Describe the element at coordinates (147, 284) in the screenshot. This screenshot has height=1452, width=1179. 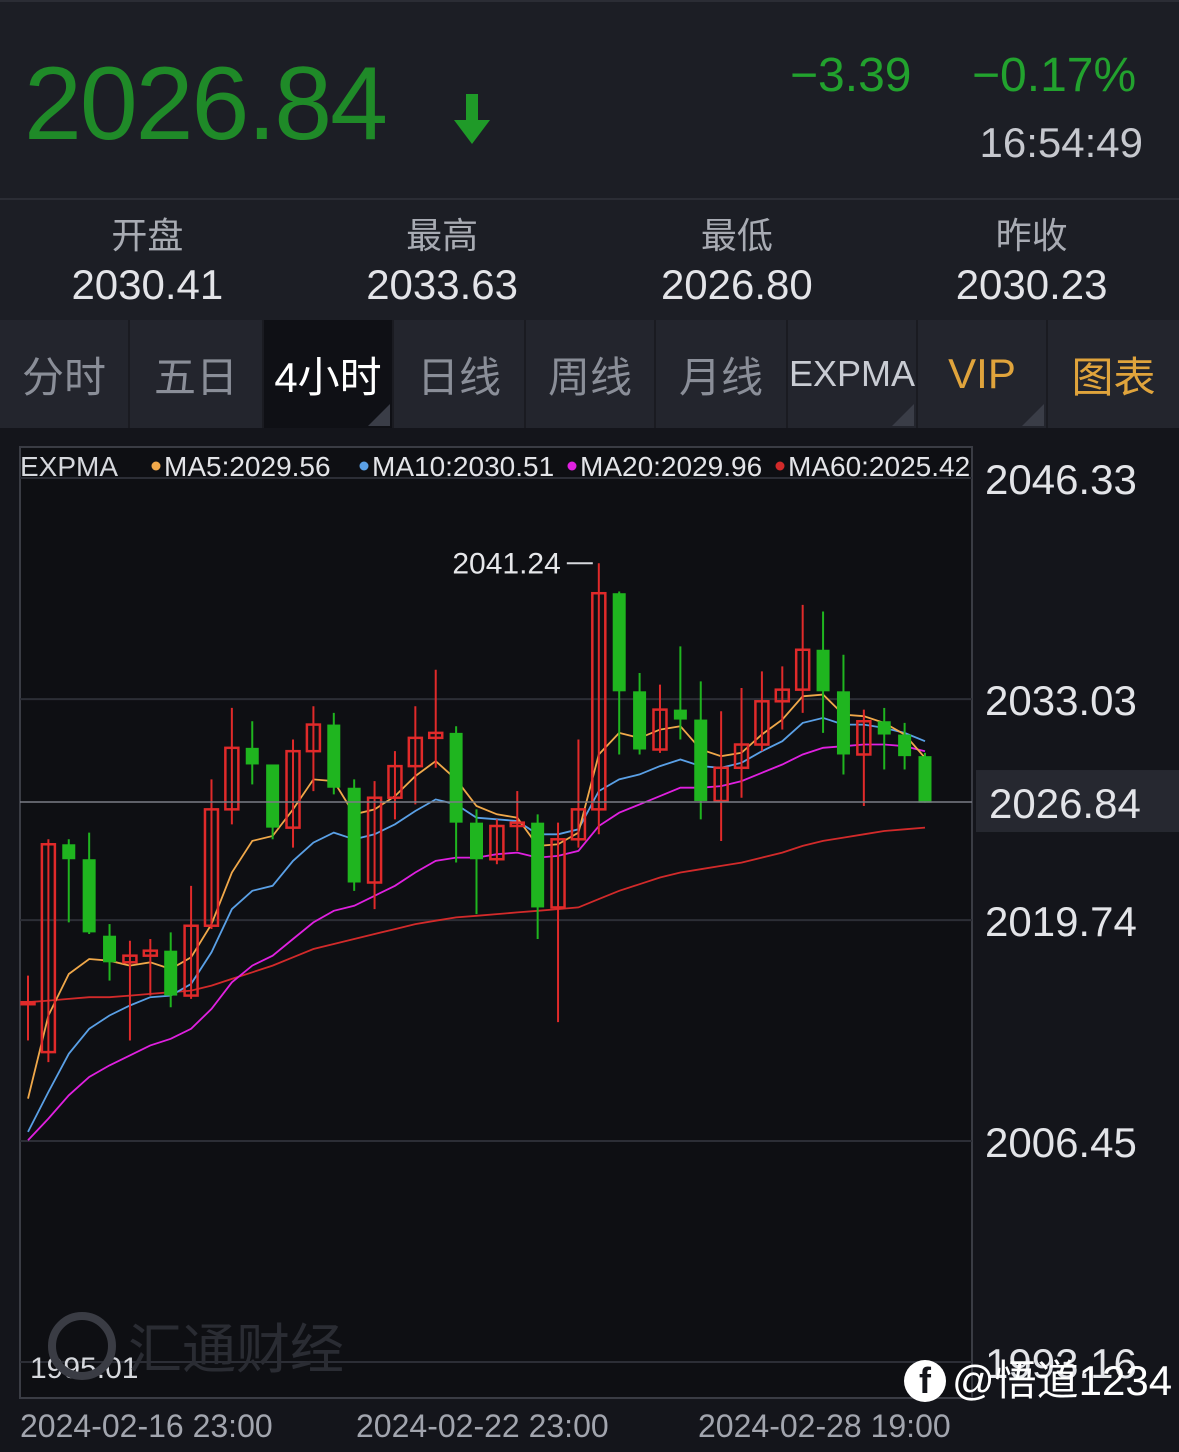
I see `stat-value: 2030.41` at that location.